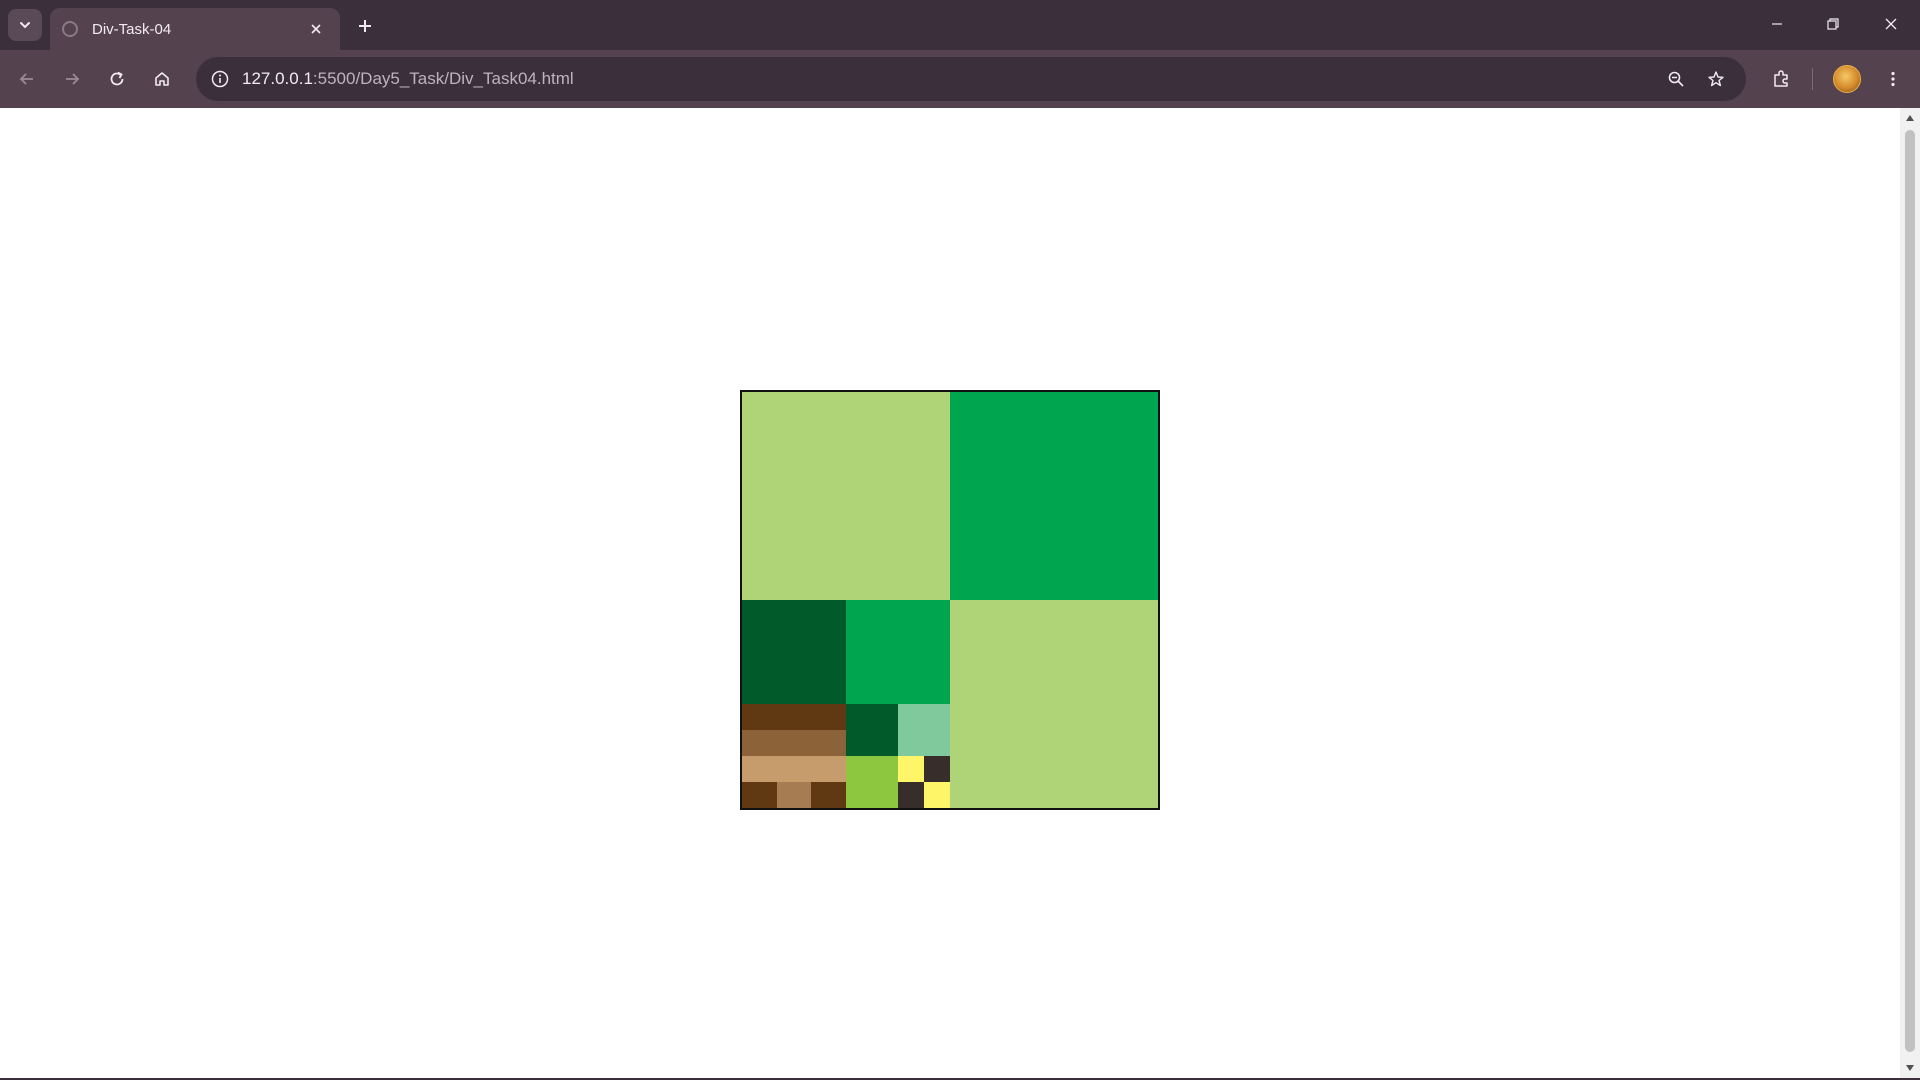 The image size is (1920, 1080). I want to click on profile-avatar, so click(1847, 79).